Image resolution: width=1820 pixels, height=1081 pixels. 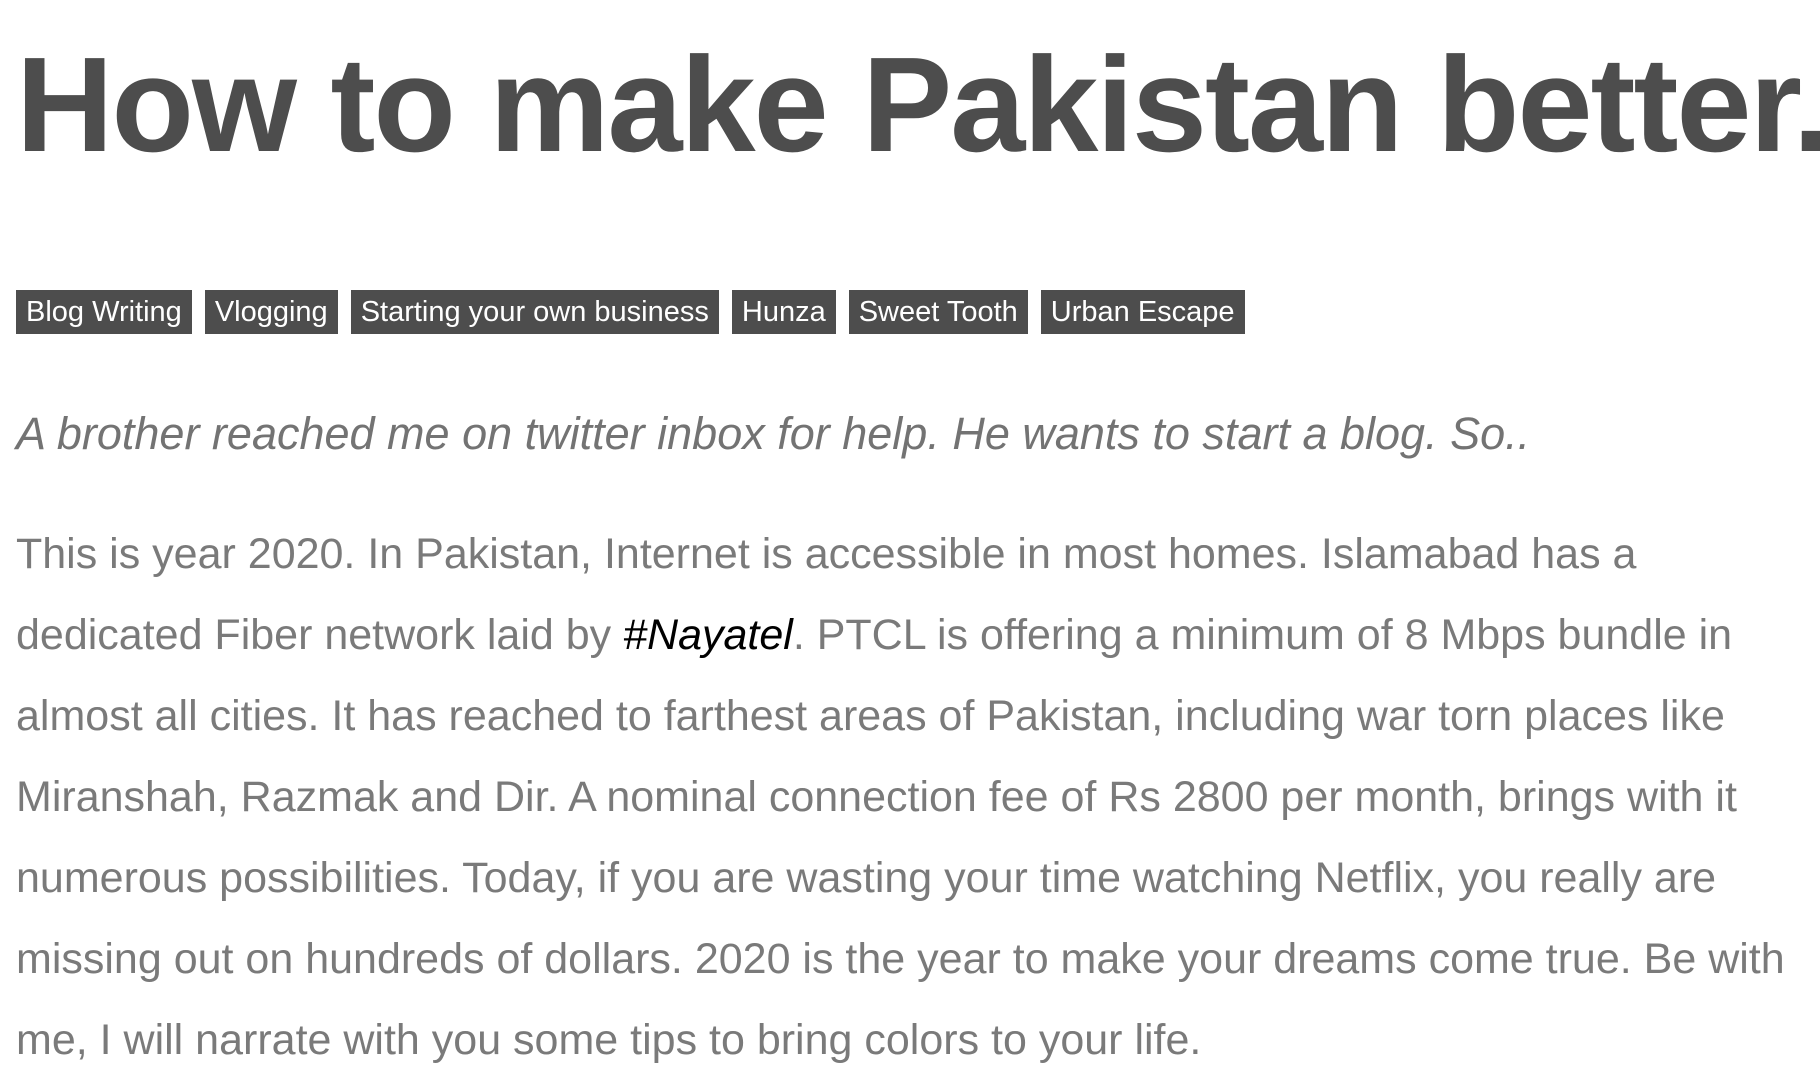 What do you see at coordinates (938, 312) in the screenshot?
I see `tag-sweet-tooth: Sweet Tooth` at bounding box center [938, 312].